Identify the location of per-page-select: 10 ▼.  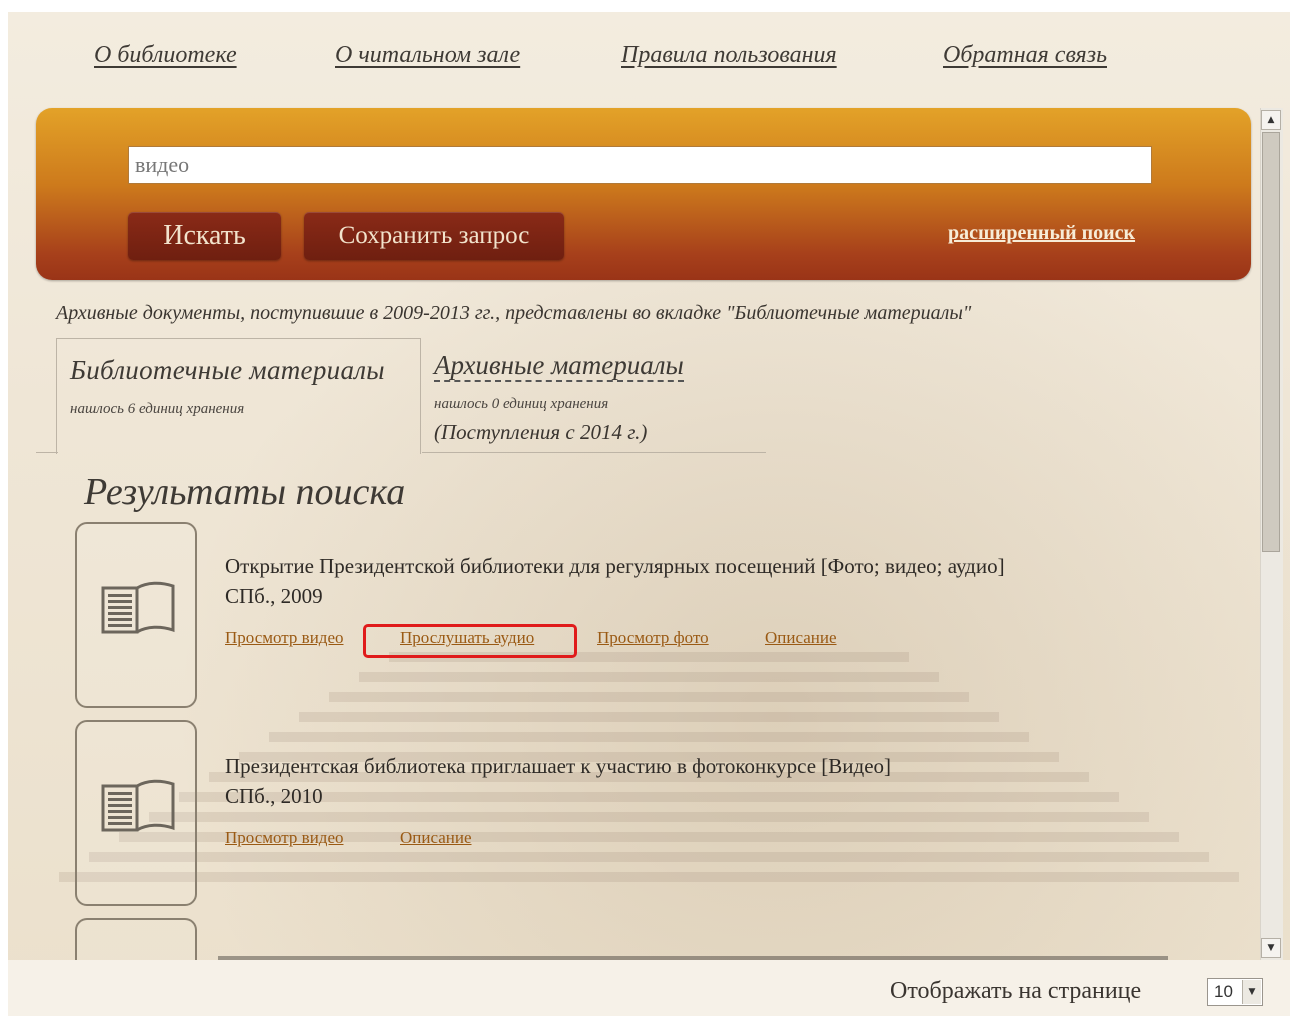
(1235, 992).